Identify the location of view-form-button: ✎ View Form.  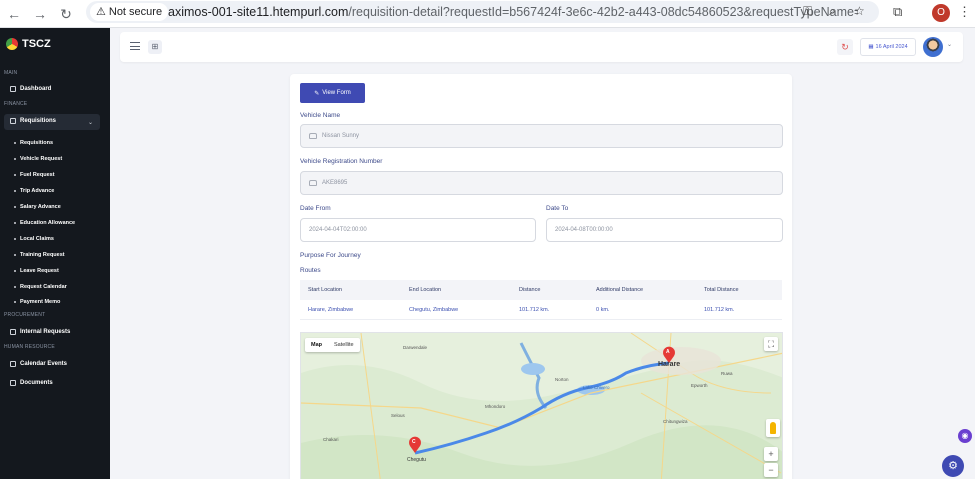
(332, 93).